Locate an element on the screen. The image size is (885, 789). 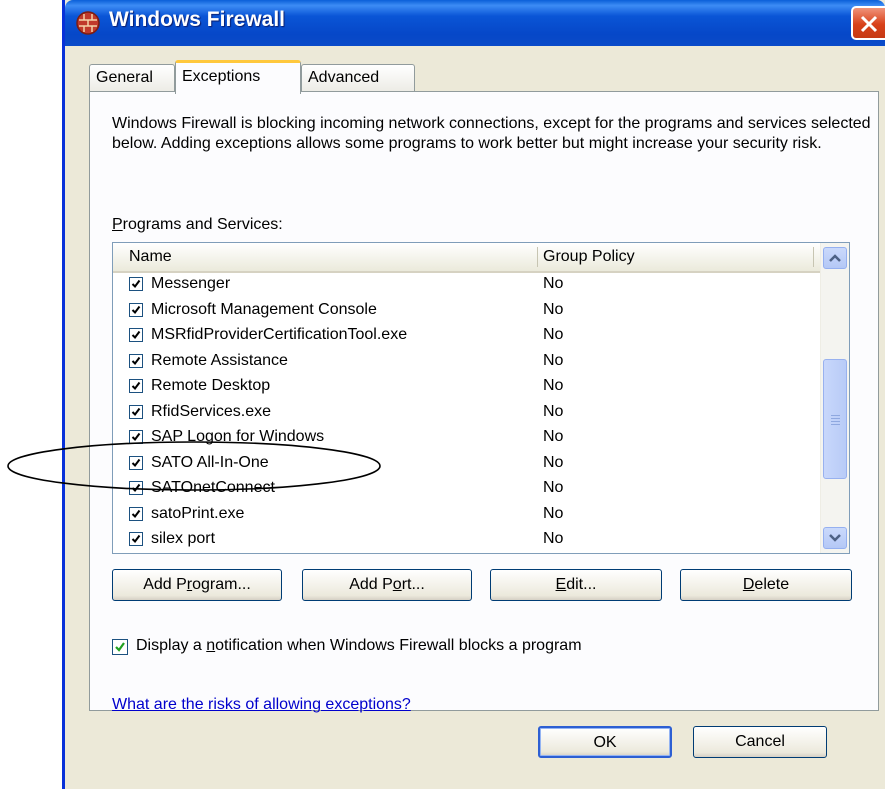
tab-exceptions: Exceptions is located at coordinates (238, 77).